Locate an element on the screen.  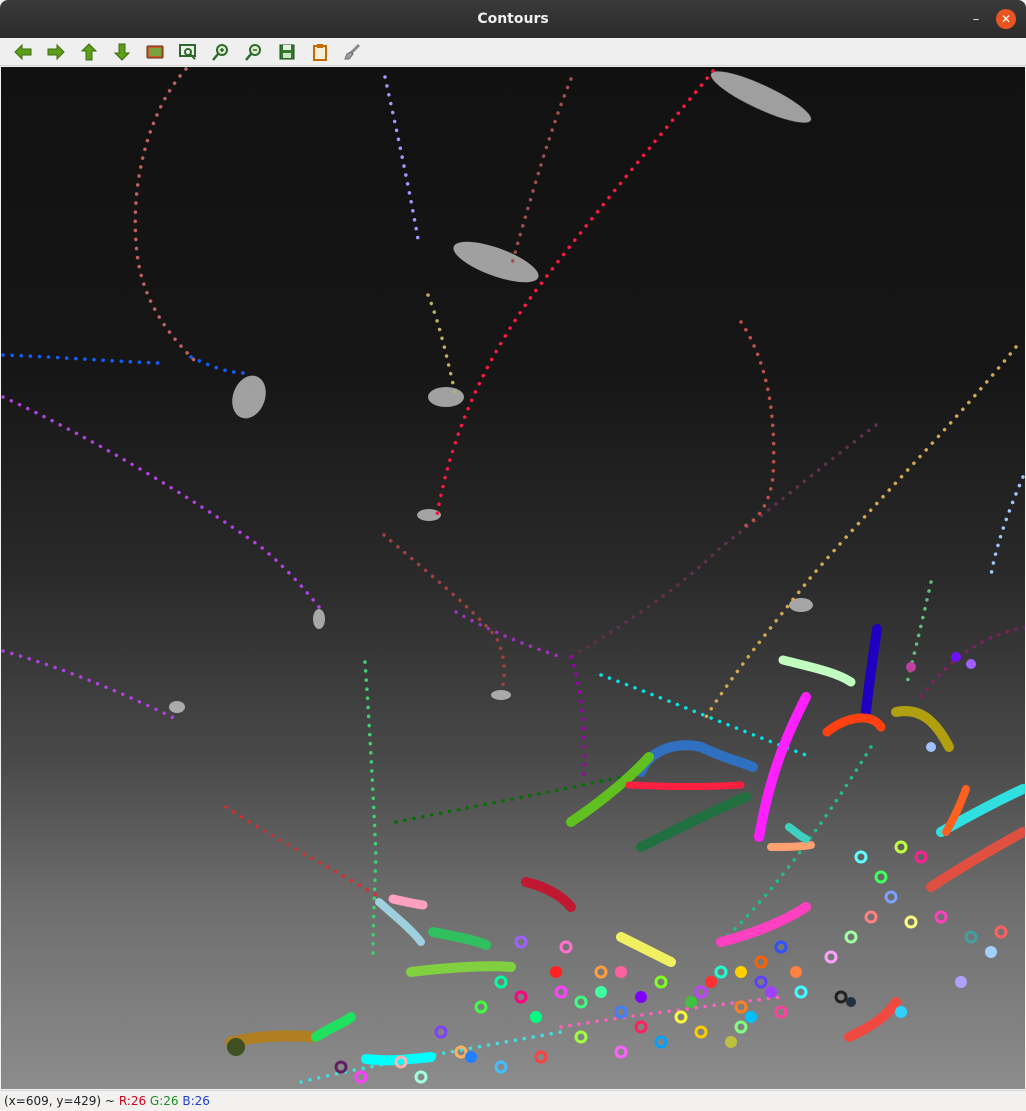
zoom-out-button is located at coordinates (253, 52).